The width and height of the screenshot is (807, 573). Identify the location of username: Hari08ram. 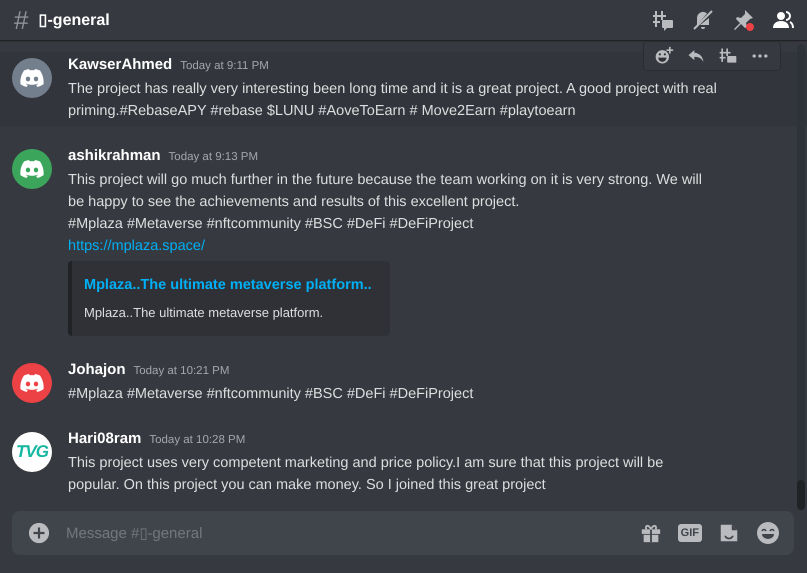
(105, 438).